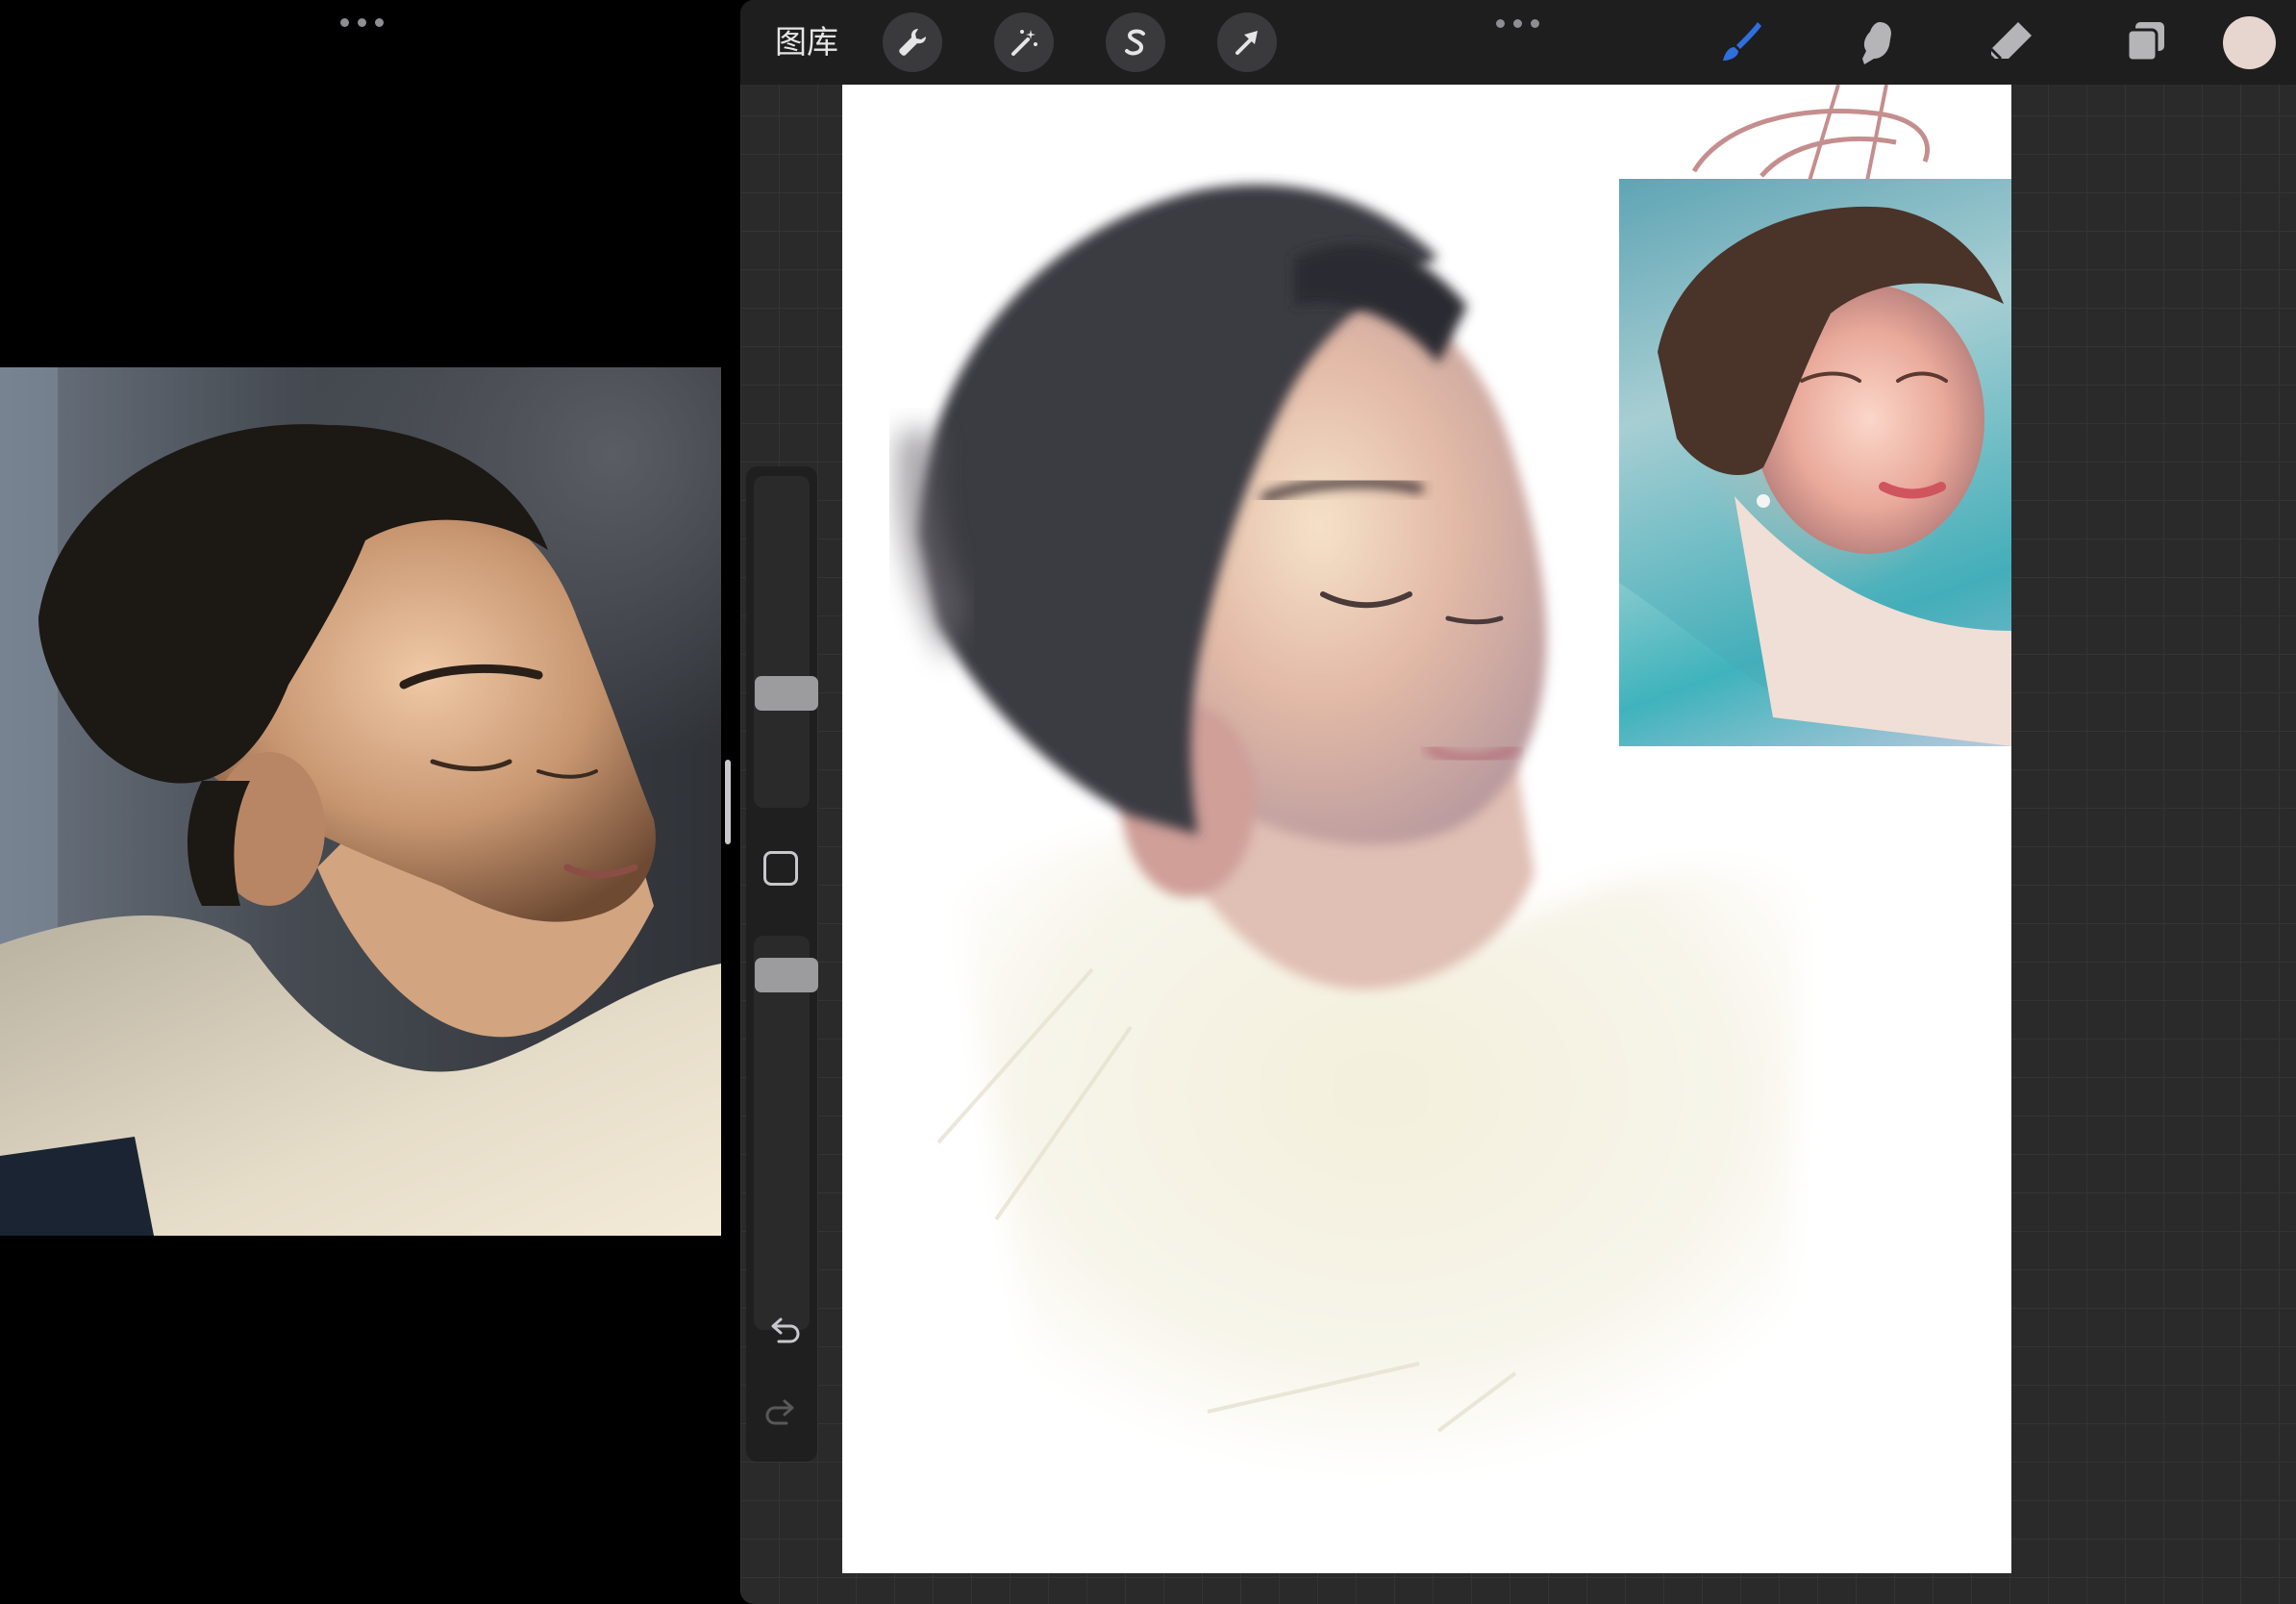 Image resolution: width=2296 pixels, height=1604 pixels. What do you see at coordinates (782, 1332) in the screenshot?
I see `undo-icon` at bounding box center [782, 1332].